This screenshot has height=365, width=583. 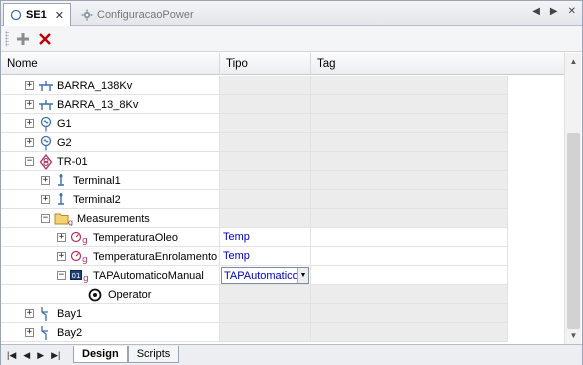 What do you see at coordinates (98, 104) in the screenshot?
I see `row-name: BARRA_13_8Kv` at bounding box center [98, 104].